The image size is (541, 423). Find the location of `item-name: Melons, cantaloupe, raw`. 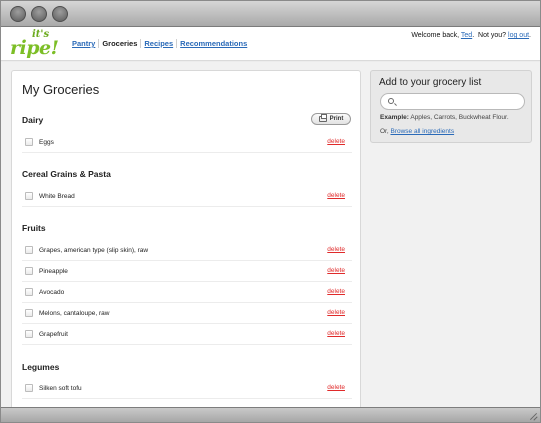

item-name: Melons, cantaloupe, raw is located at coordinates (74, 313).